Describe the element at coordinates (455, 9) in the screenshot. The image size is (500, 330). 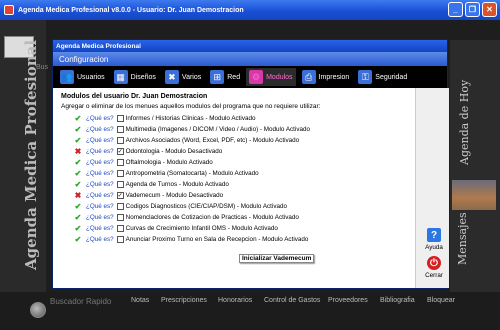
I see `minimize-button: _` at that location.